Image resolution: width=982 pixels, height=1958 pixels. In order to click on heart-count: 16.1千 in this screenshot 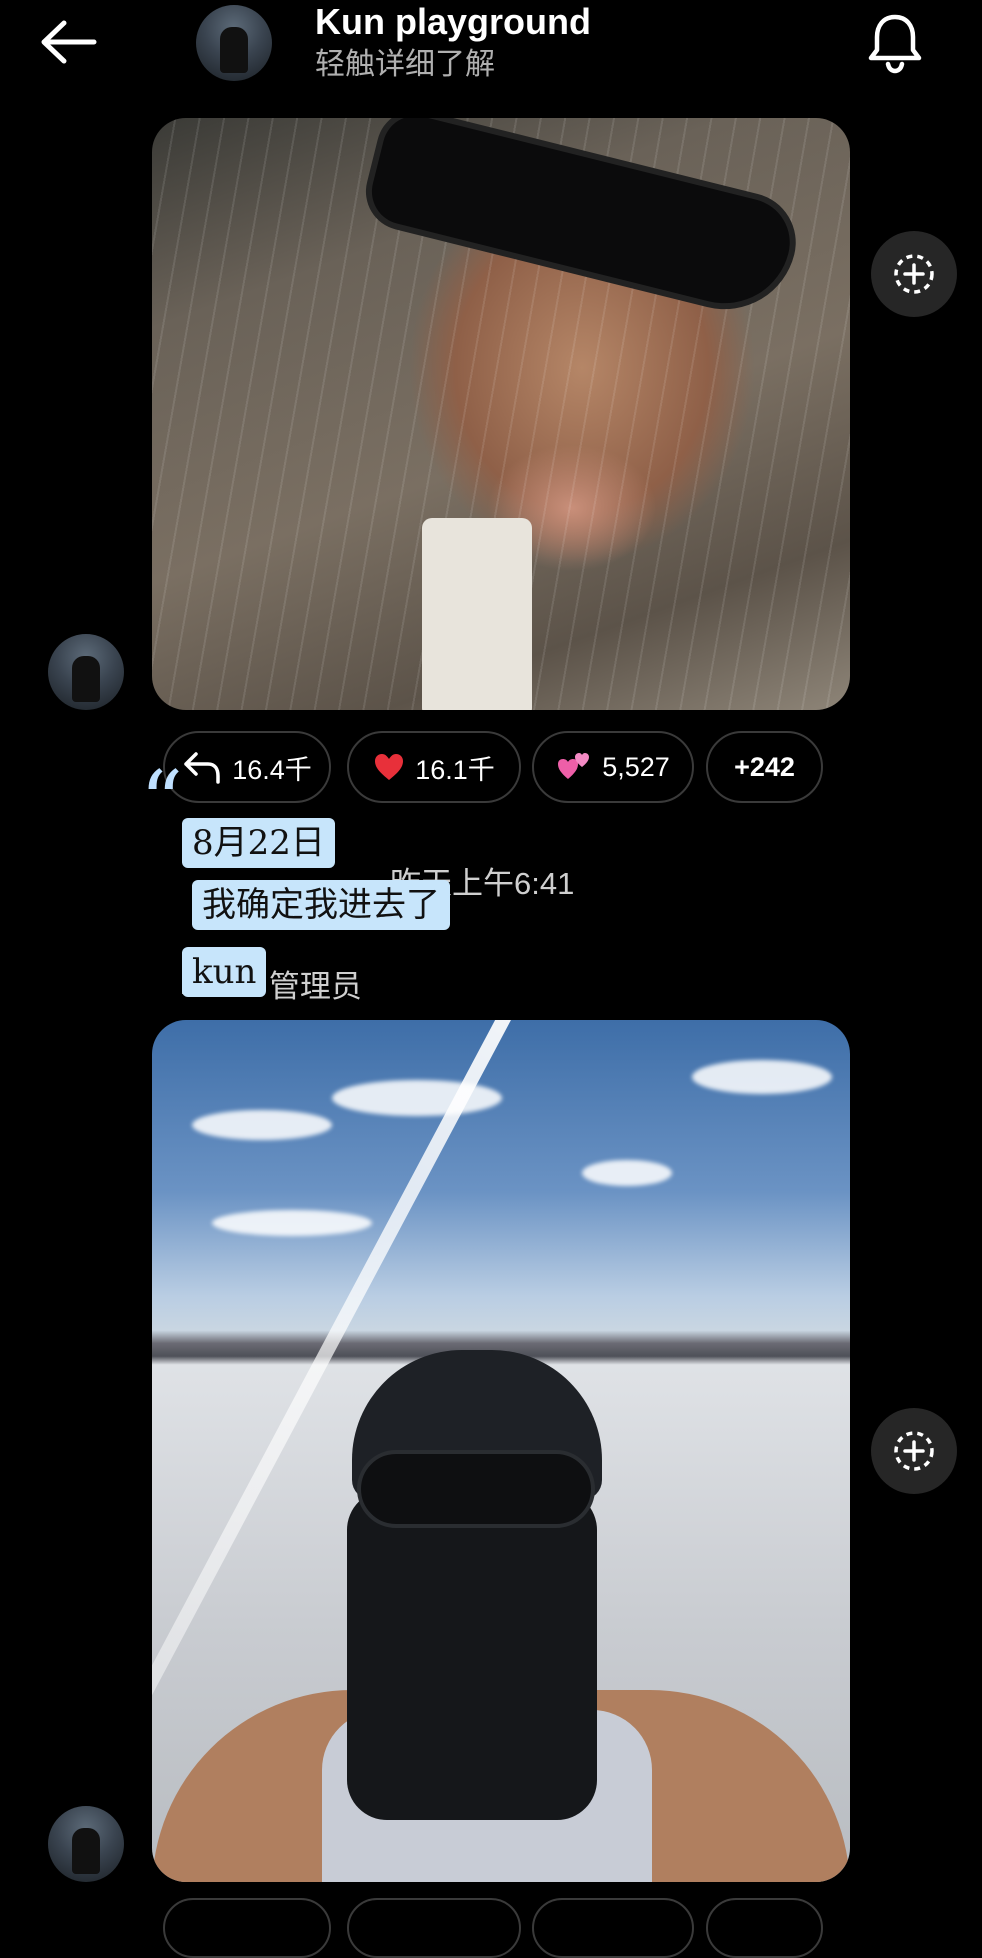, I will do `click(455, 769)`.